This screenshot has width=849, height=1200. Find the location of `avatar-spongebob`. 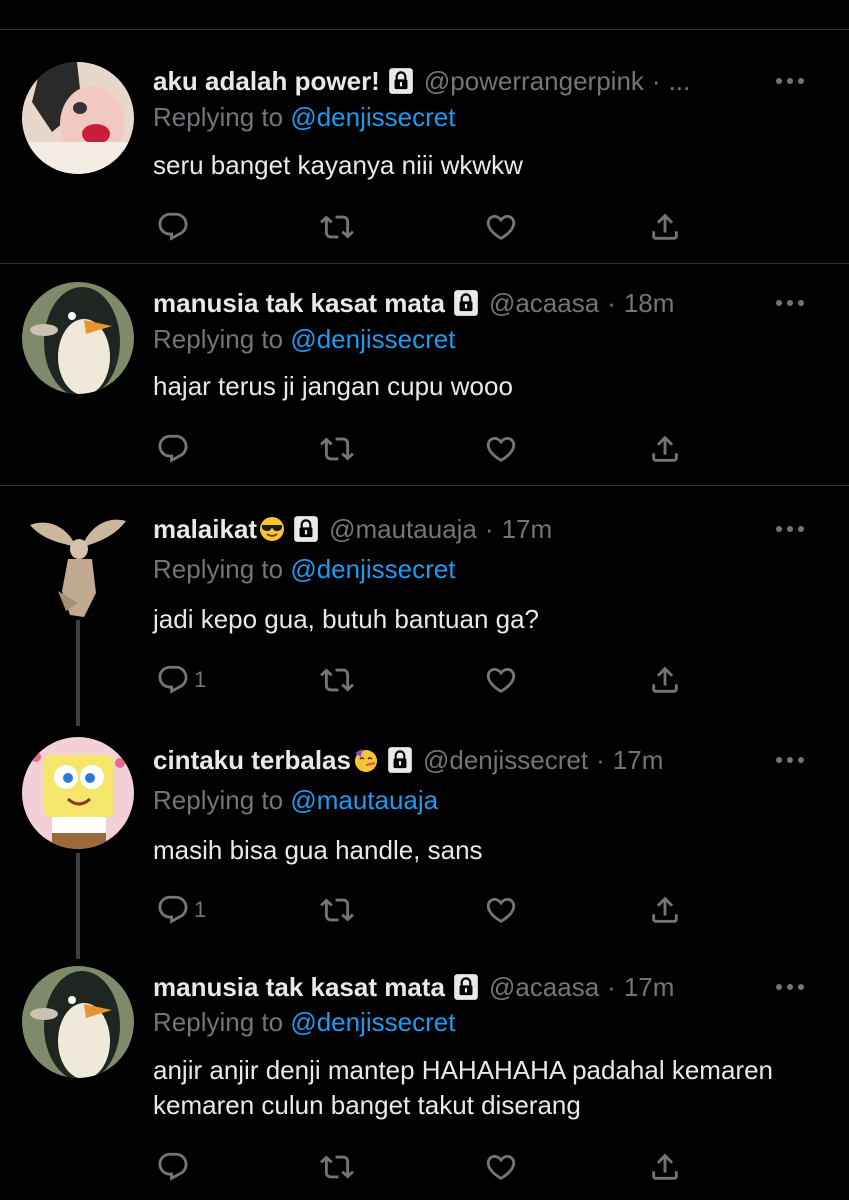

avatar-spongebob is located at coordinates (78, 793).